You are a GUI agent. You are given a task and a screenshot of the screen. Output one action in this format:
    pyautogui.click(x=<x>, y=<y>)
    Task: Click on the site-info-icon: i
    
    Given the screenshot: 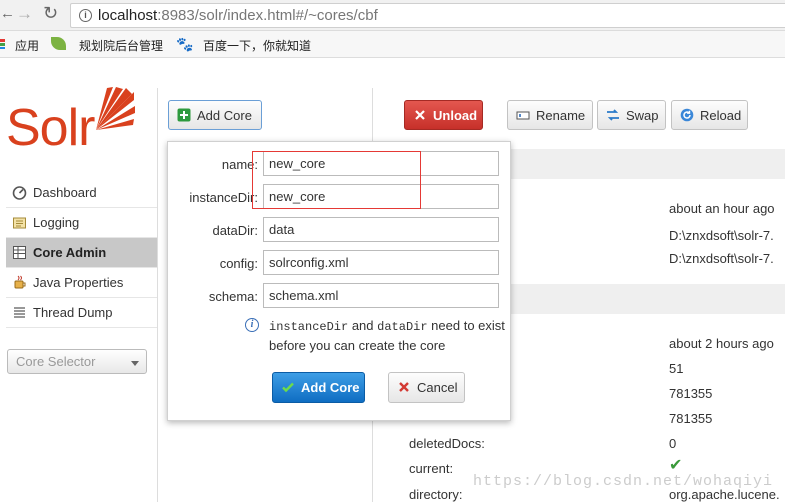 What is the action you would take?
    pyautogui.click(x=85, y=15)
    